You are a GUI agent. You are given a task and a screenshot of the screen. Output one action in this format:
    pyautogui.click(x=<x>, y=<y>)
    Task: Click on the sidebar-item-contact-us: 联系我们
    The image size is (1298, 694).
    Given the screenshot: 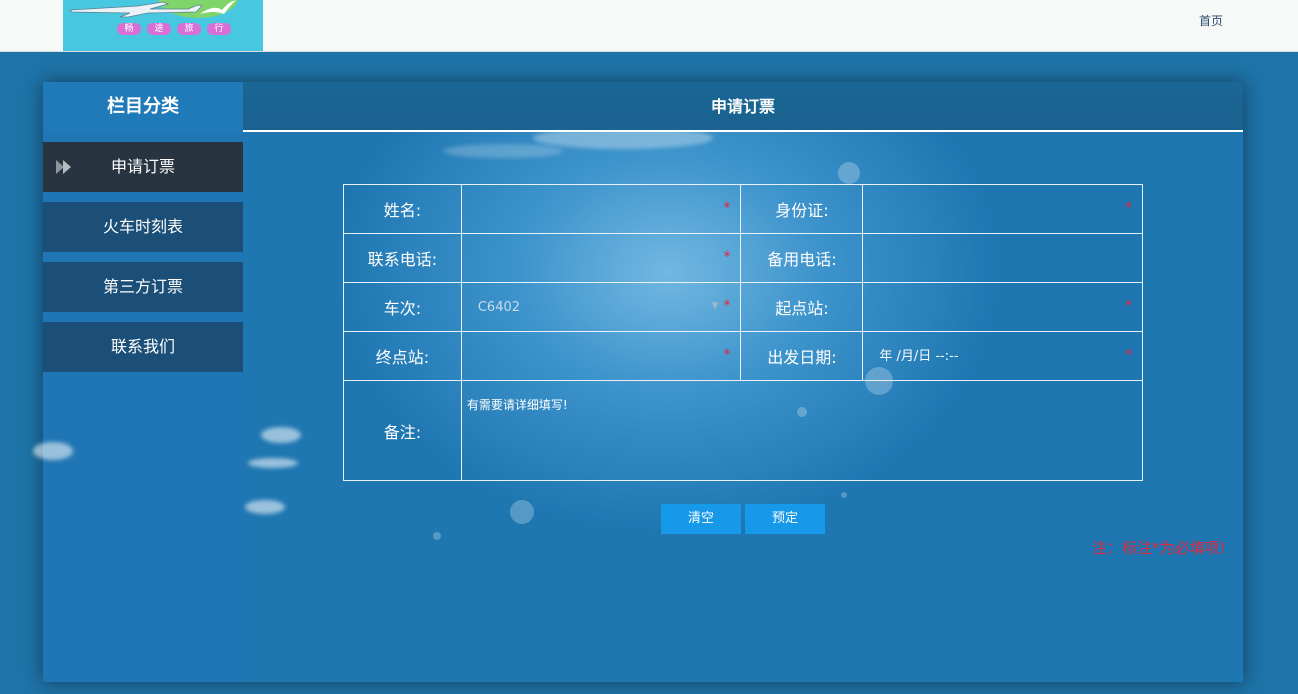 What is the action you would take?
    pyautogui.click(x=143, y=347)
    